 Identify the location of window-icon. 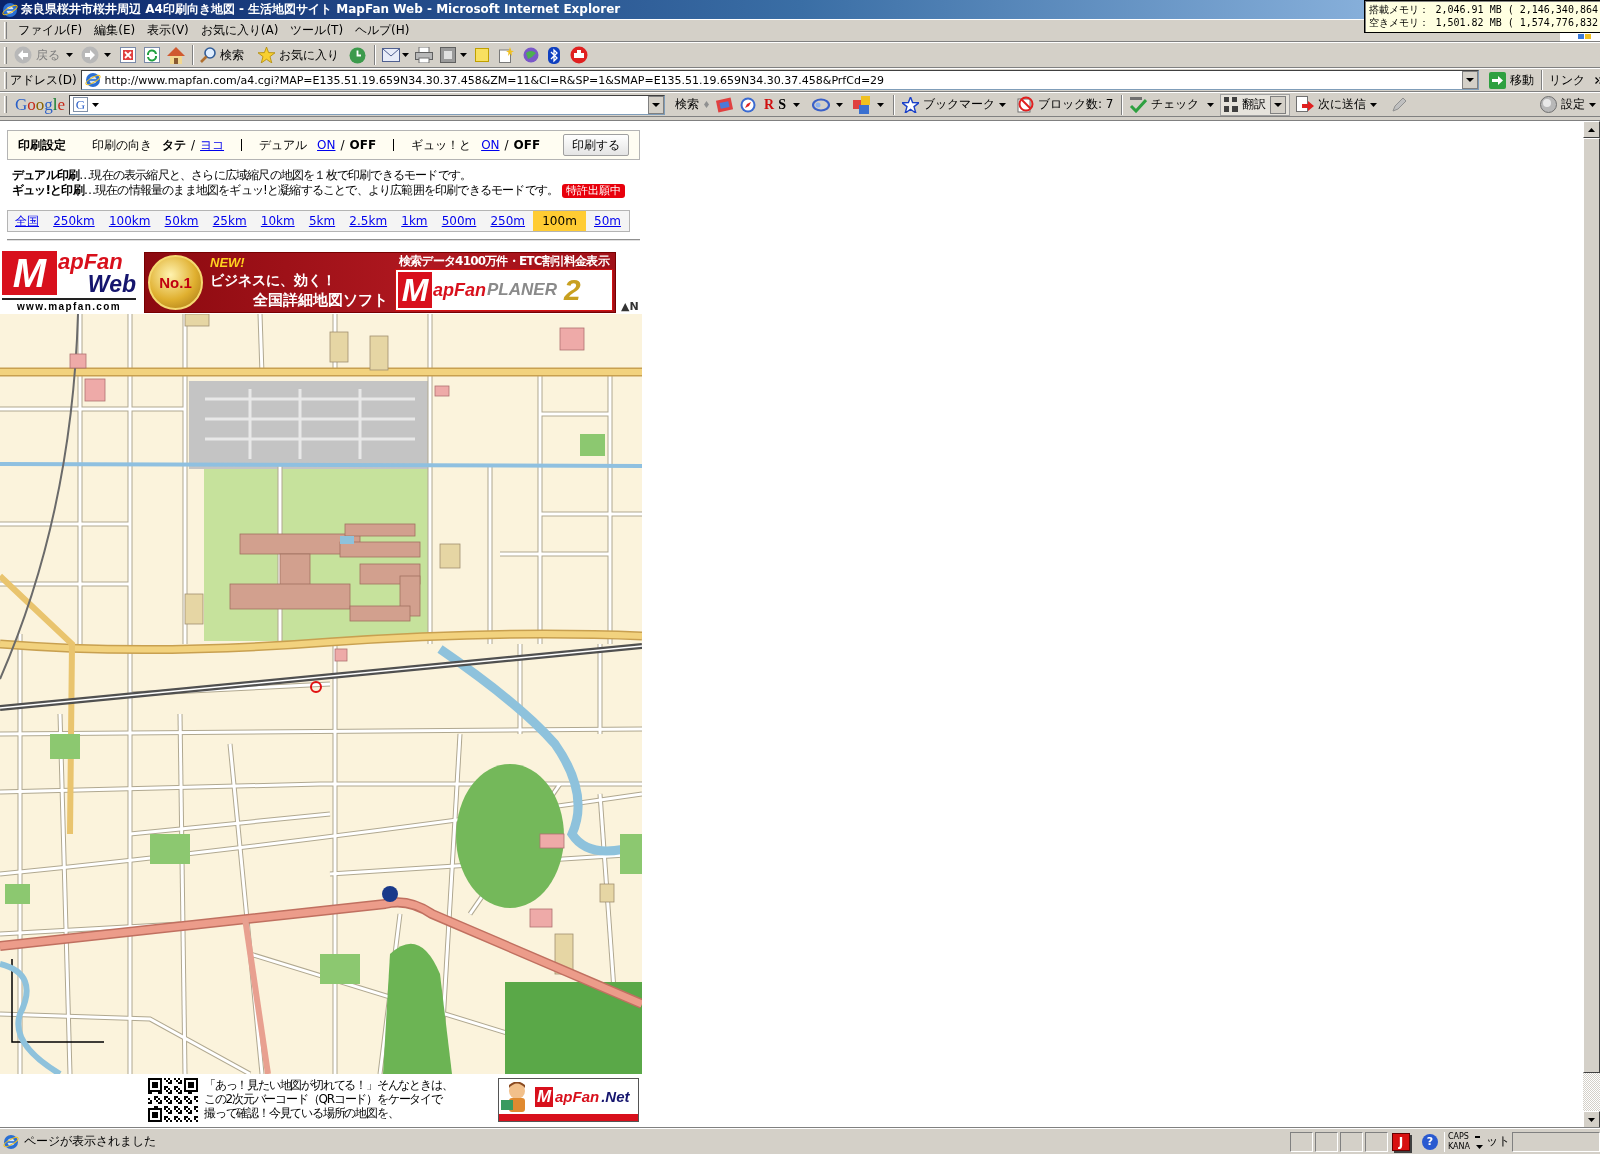
(448, 55).